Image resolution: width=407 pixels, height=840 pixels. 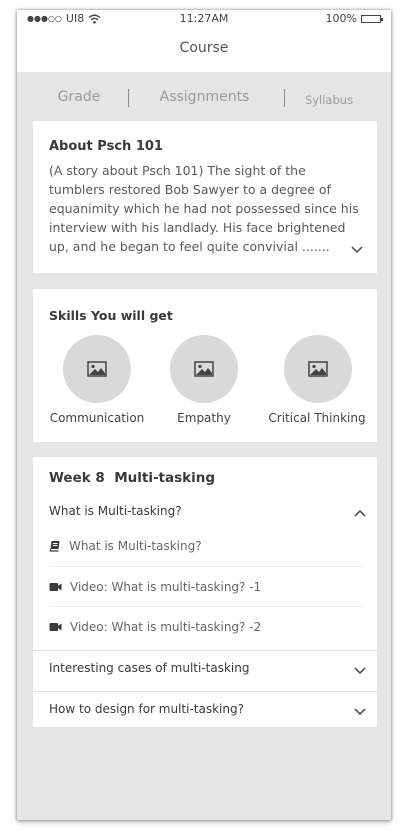 What do you see at coordinates (360, 513) in the screenshot?
I see `chevron-up-icon` at bounding box center [360, 513].